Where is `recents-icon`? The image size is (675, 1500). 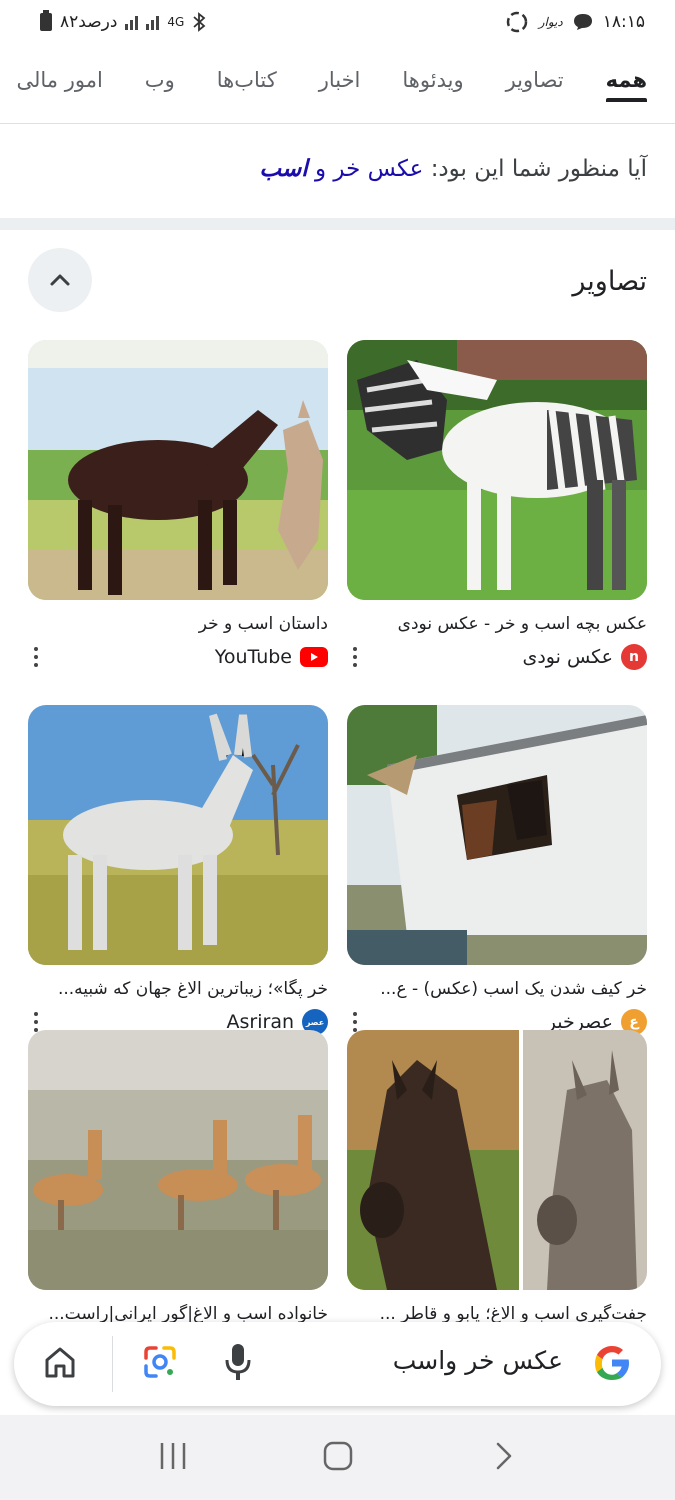 recents-icon is located at coordinates (172, 1455).